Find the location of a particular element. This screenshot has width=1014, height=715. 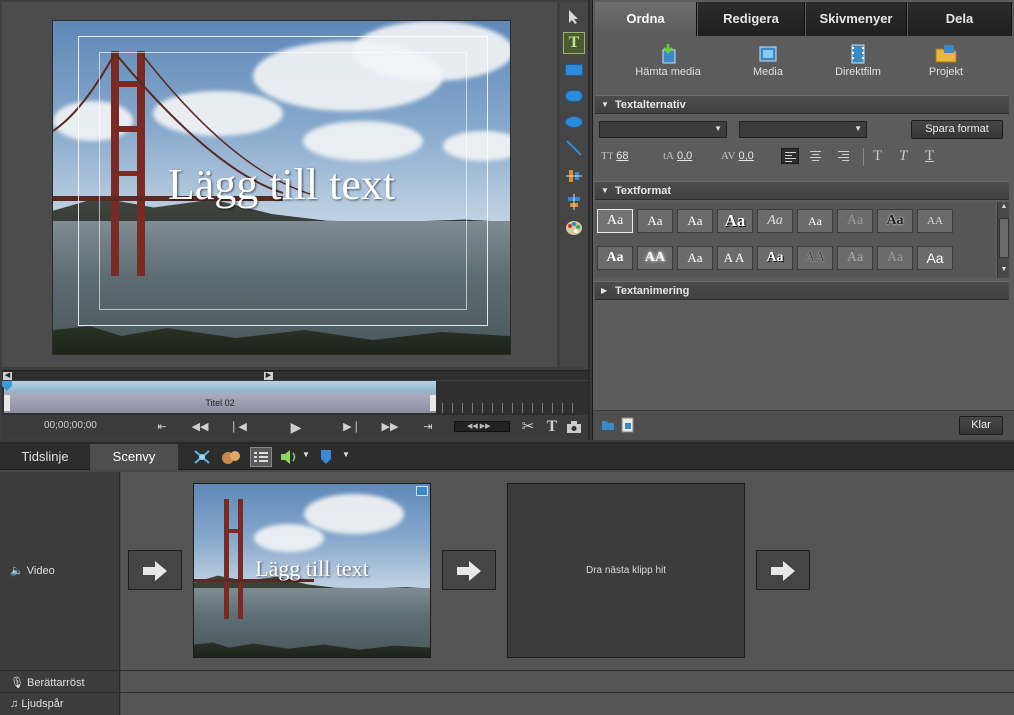

media-icon is located at coordinates (768, 54).